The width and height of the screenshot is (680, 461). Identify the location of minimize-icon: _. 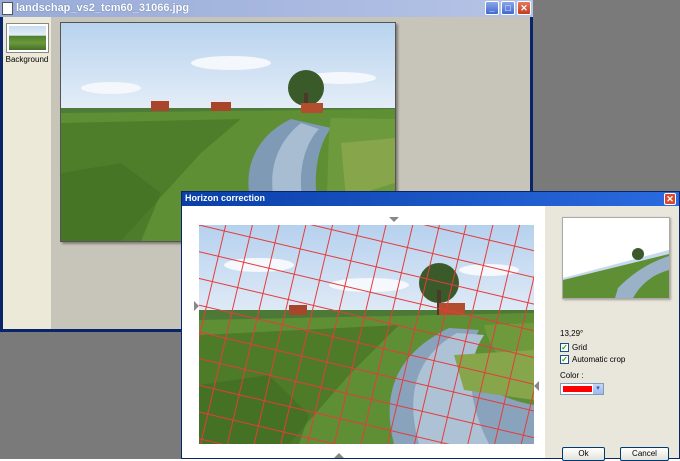
(492, 8).